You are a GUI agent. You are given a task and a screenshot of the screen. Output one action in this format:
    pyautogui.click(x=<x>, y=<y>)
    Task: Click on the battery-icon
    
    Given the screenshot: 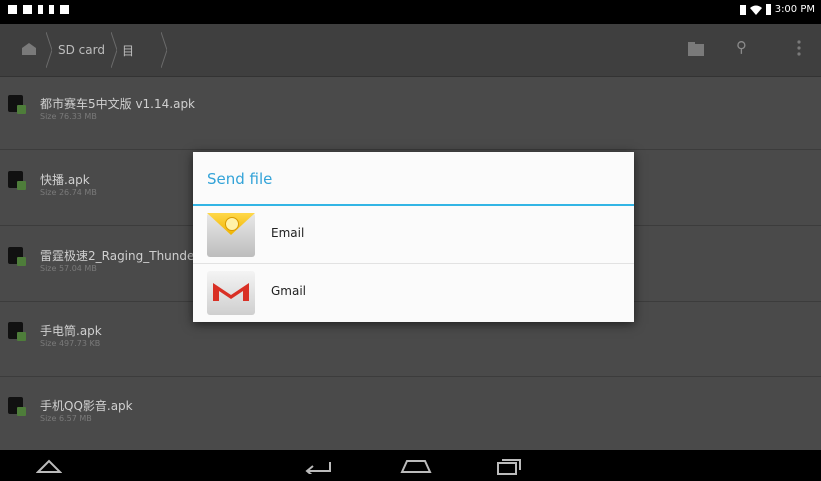 What is the action you would take?
    pyautogui.click(x=768, y=9)
    